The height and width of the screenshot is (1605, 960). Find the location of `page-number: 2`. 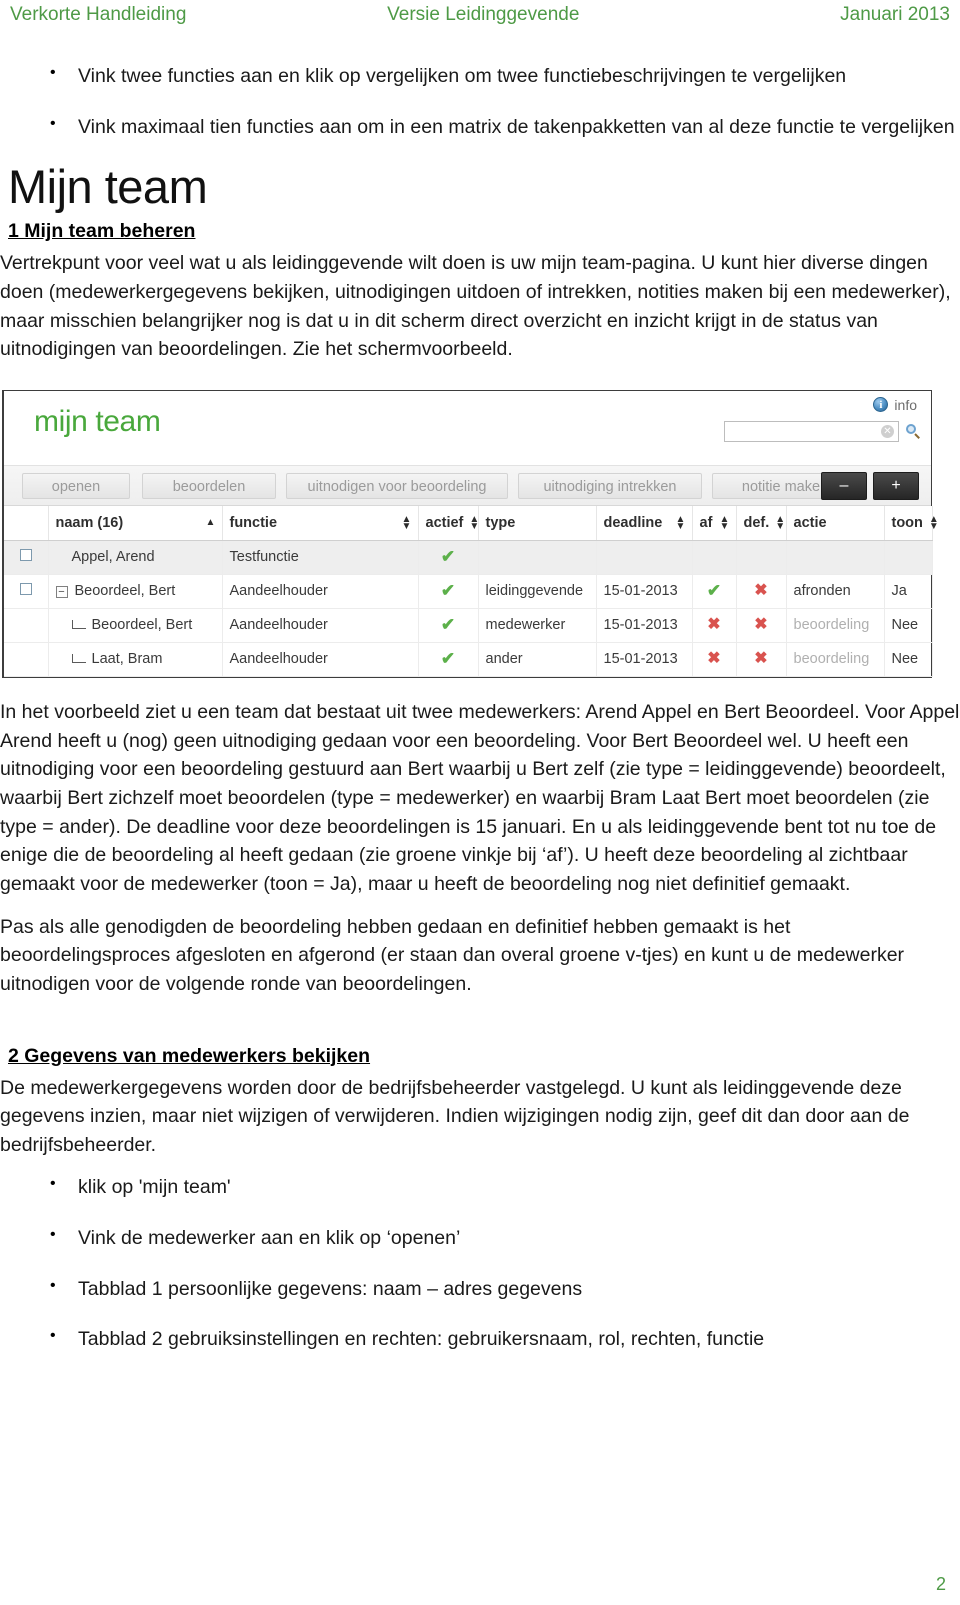

page-number: 2 is located at coordinates (940, 1584).